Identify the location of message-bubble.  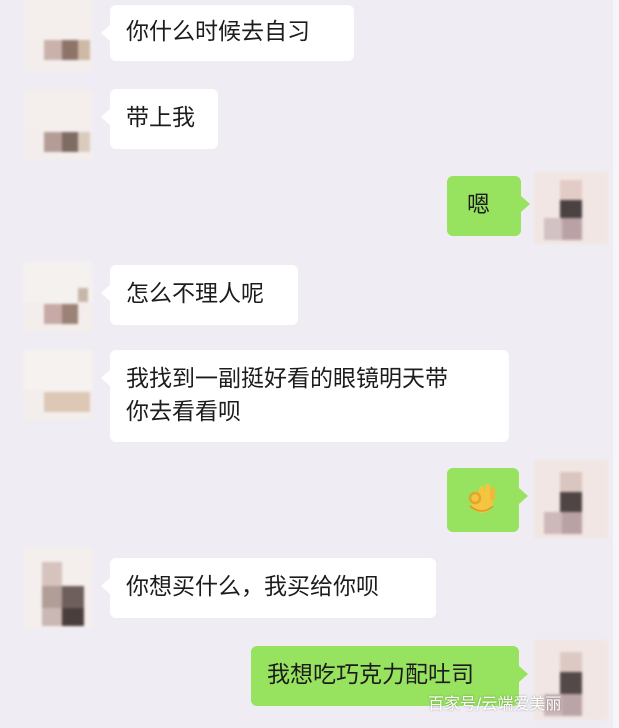
(487, 500).